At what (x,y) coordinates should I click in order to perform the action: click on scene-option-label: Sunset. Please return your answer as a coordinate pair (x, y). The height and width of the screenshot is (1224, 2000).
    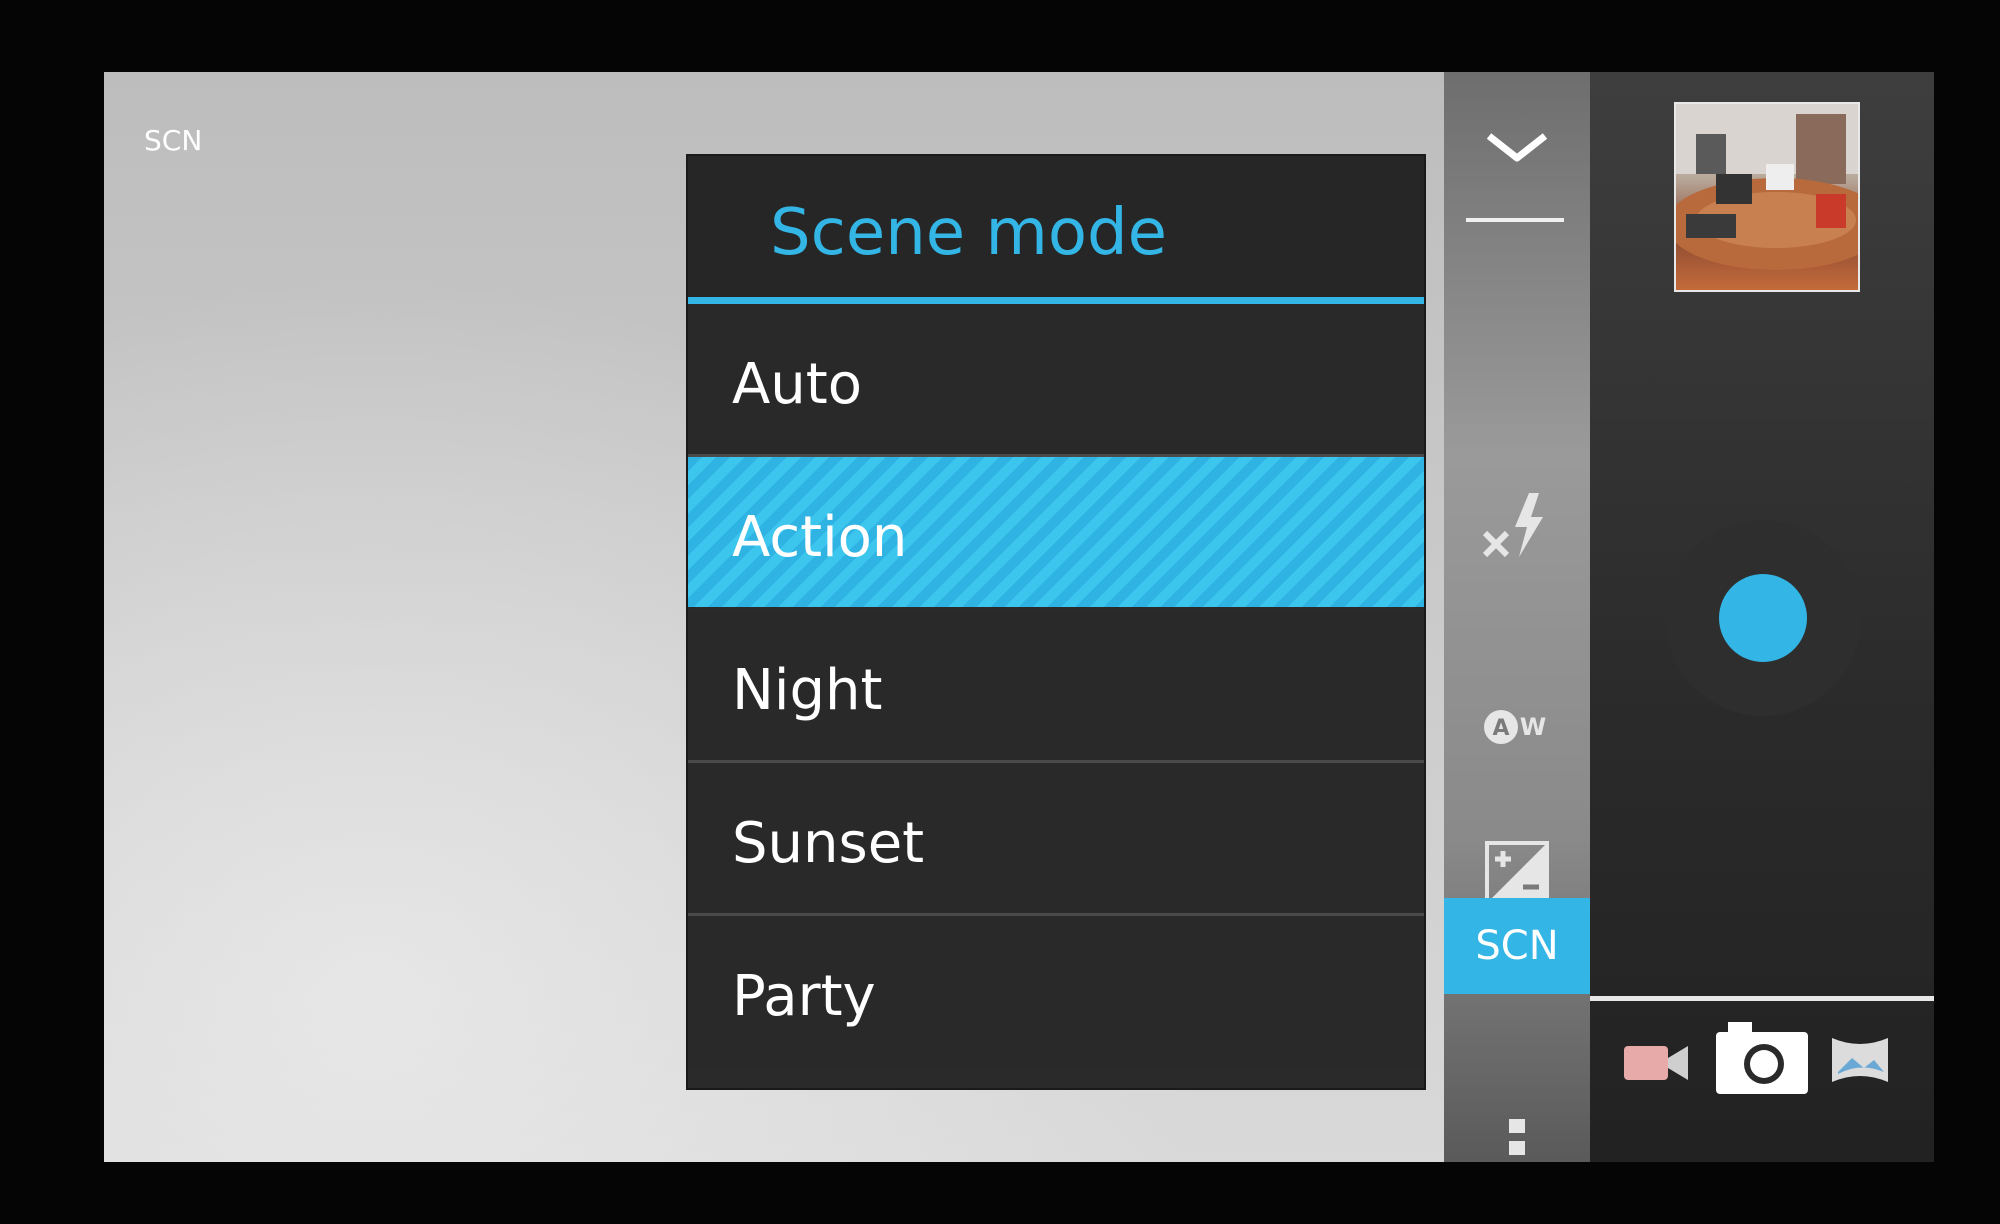
    Looking at the image, I should click on (828, 843).